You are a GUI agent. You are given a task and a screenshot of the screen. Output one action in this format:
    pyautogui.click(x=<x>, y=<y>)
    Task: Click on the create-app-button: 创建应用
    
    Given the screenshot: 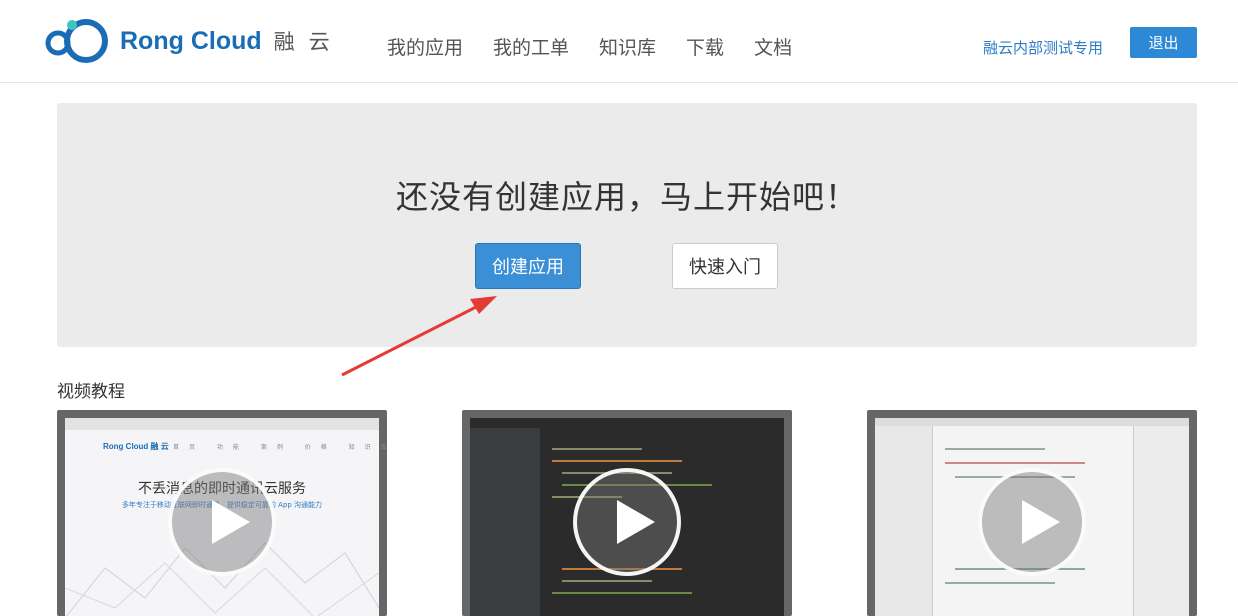 What is the action you would take?
    pyautogui.click(x=528, y=266)
    